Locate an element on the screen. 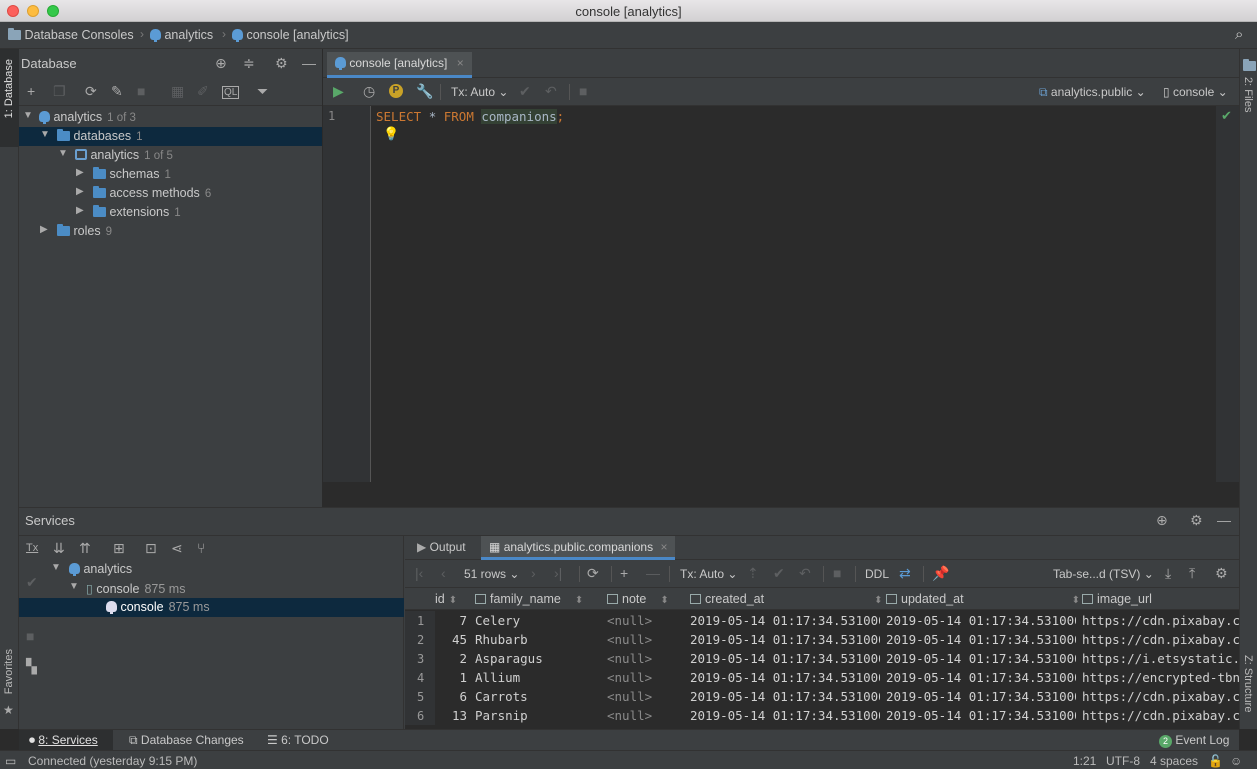 The height and width of the screenshot is (769, 1257). add-row-icon: + is located at coordinates (624, 573).